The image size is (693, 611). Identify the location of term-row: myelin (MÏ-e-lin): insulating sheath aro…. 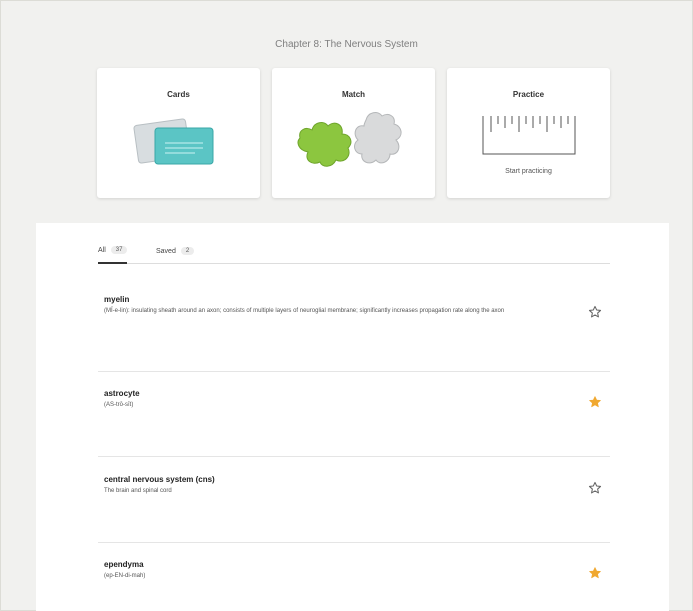
(357, 325).